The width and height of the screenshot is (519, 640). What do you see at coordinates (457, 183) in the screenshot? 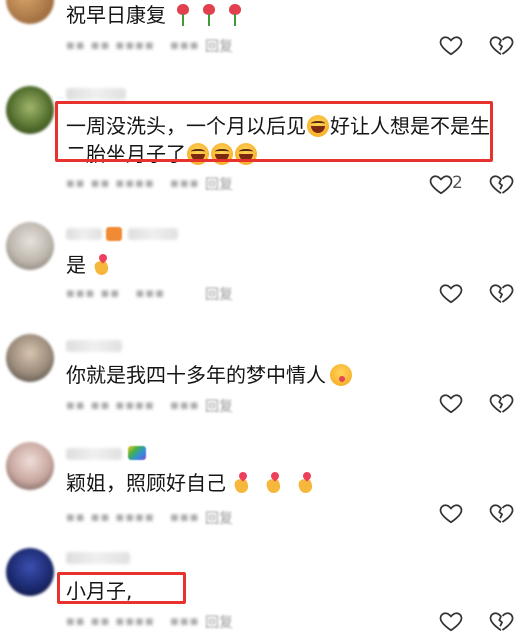
I see `like-count: 2` at bounding box center [457, 183].